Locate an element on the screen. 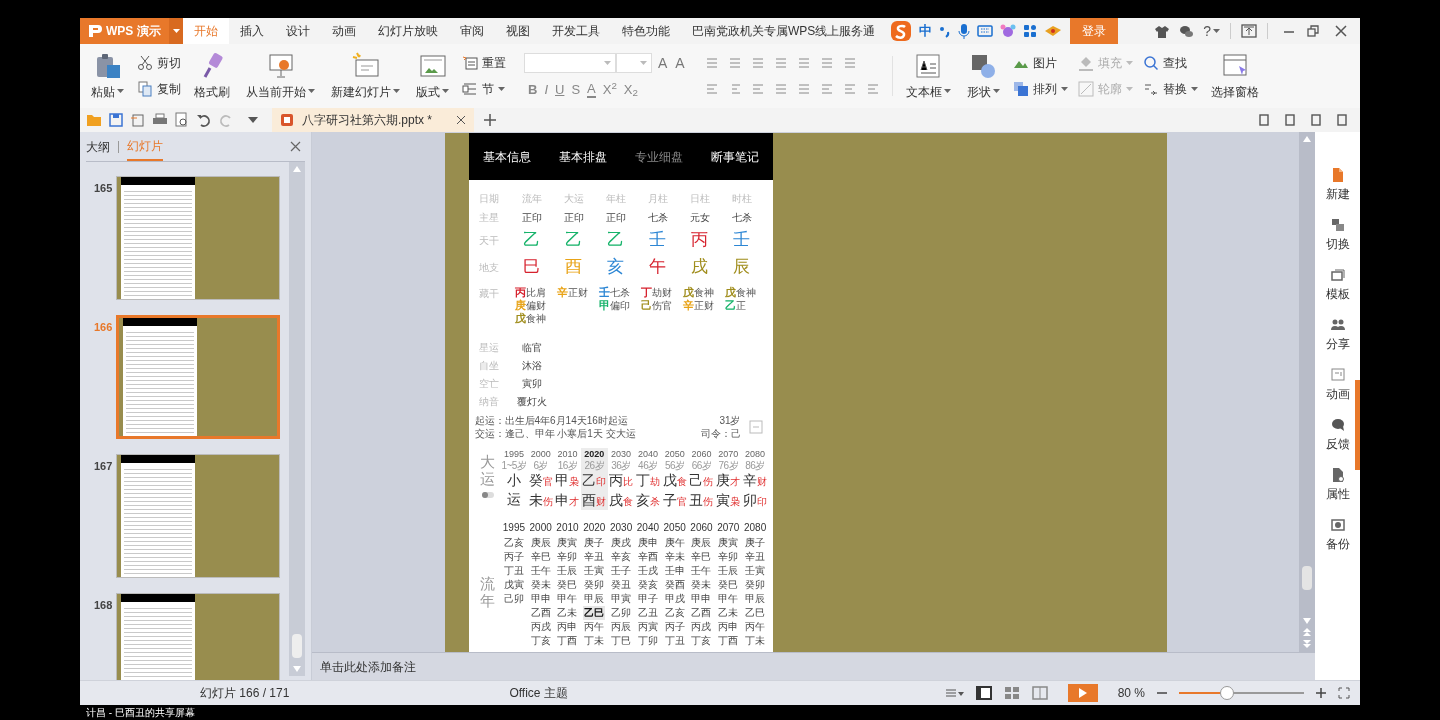 This screenshot has height=720, width=1440. year-item: 癸亥 is located at coordinates (647, 585).